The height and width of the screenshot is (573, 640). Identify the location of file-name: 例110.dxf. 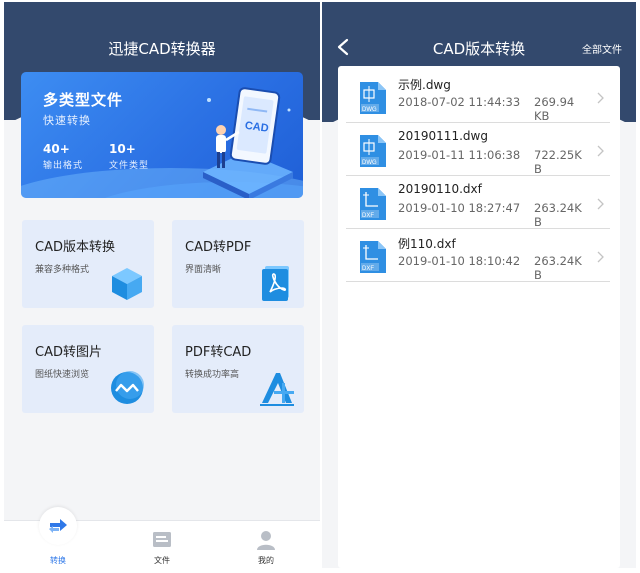
(427, 244).